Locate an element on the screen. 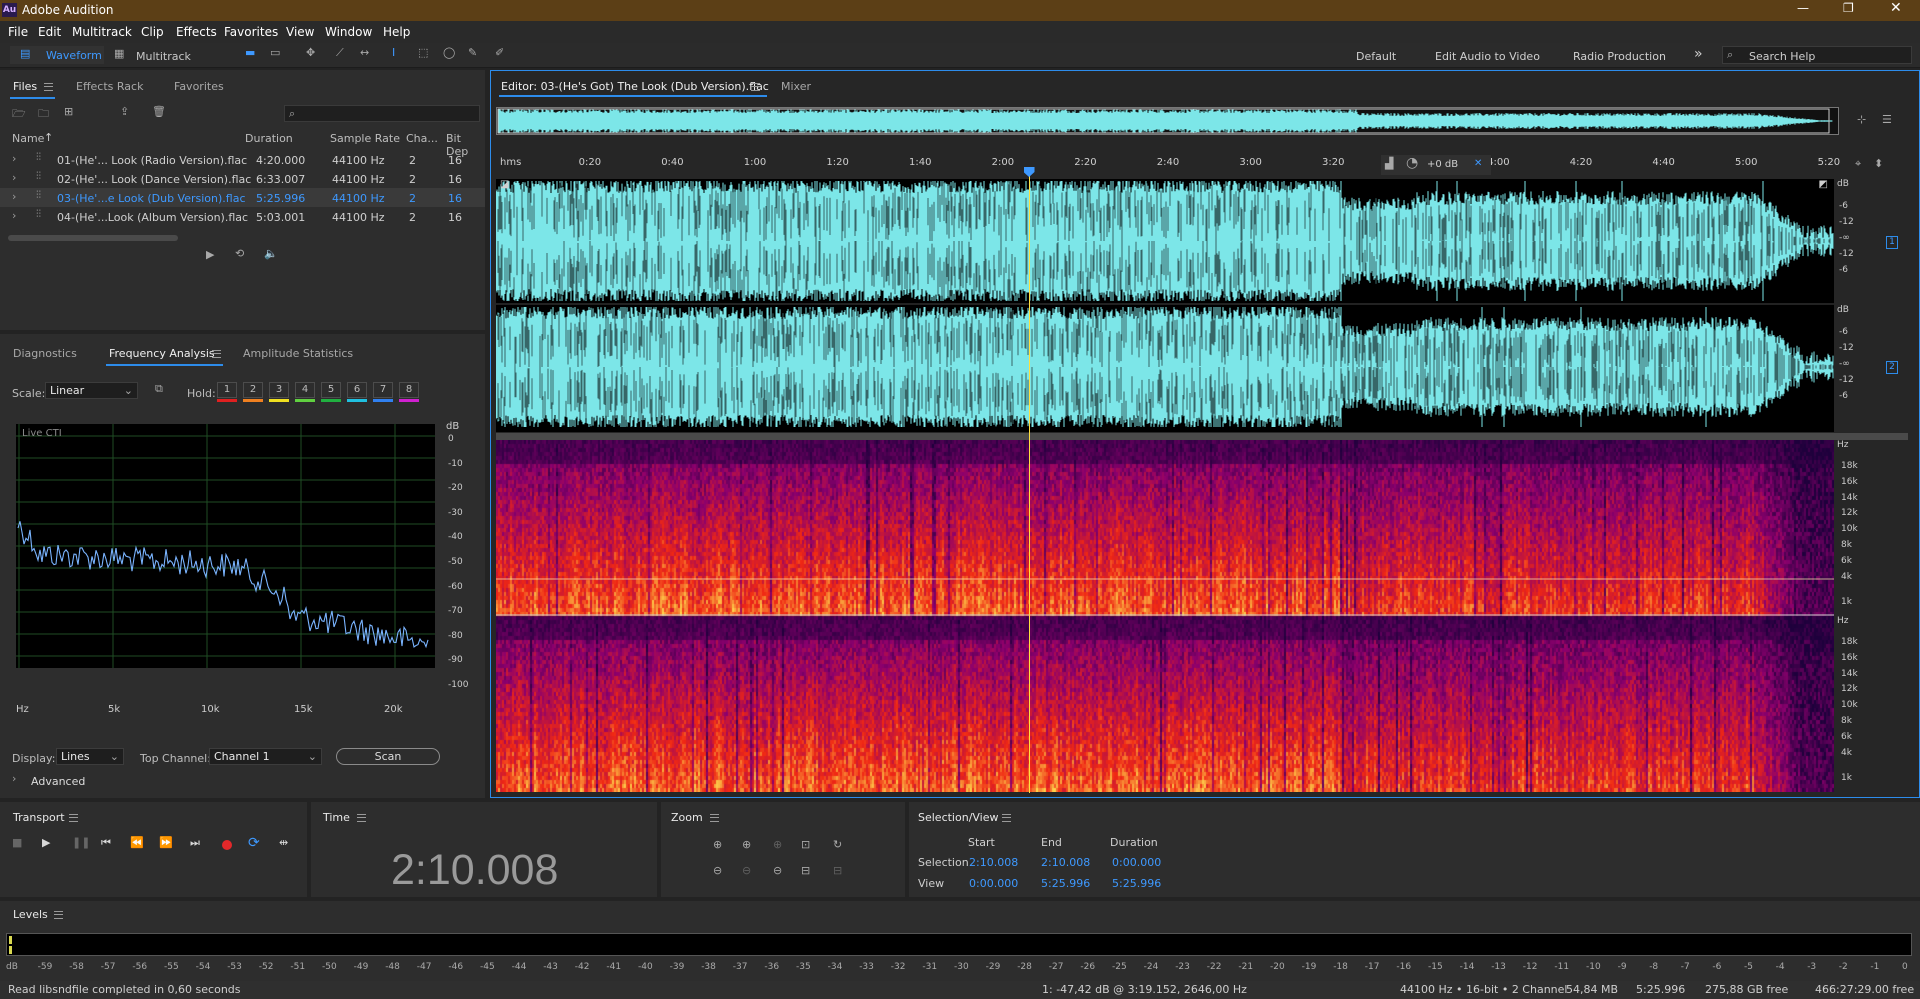 The height and width of the screenshot is (999, 1920). hold-button: 7 is located at coordinates (383, 392).